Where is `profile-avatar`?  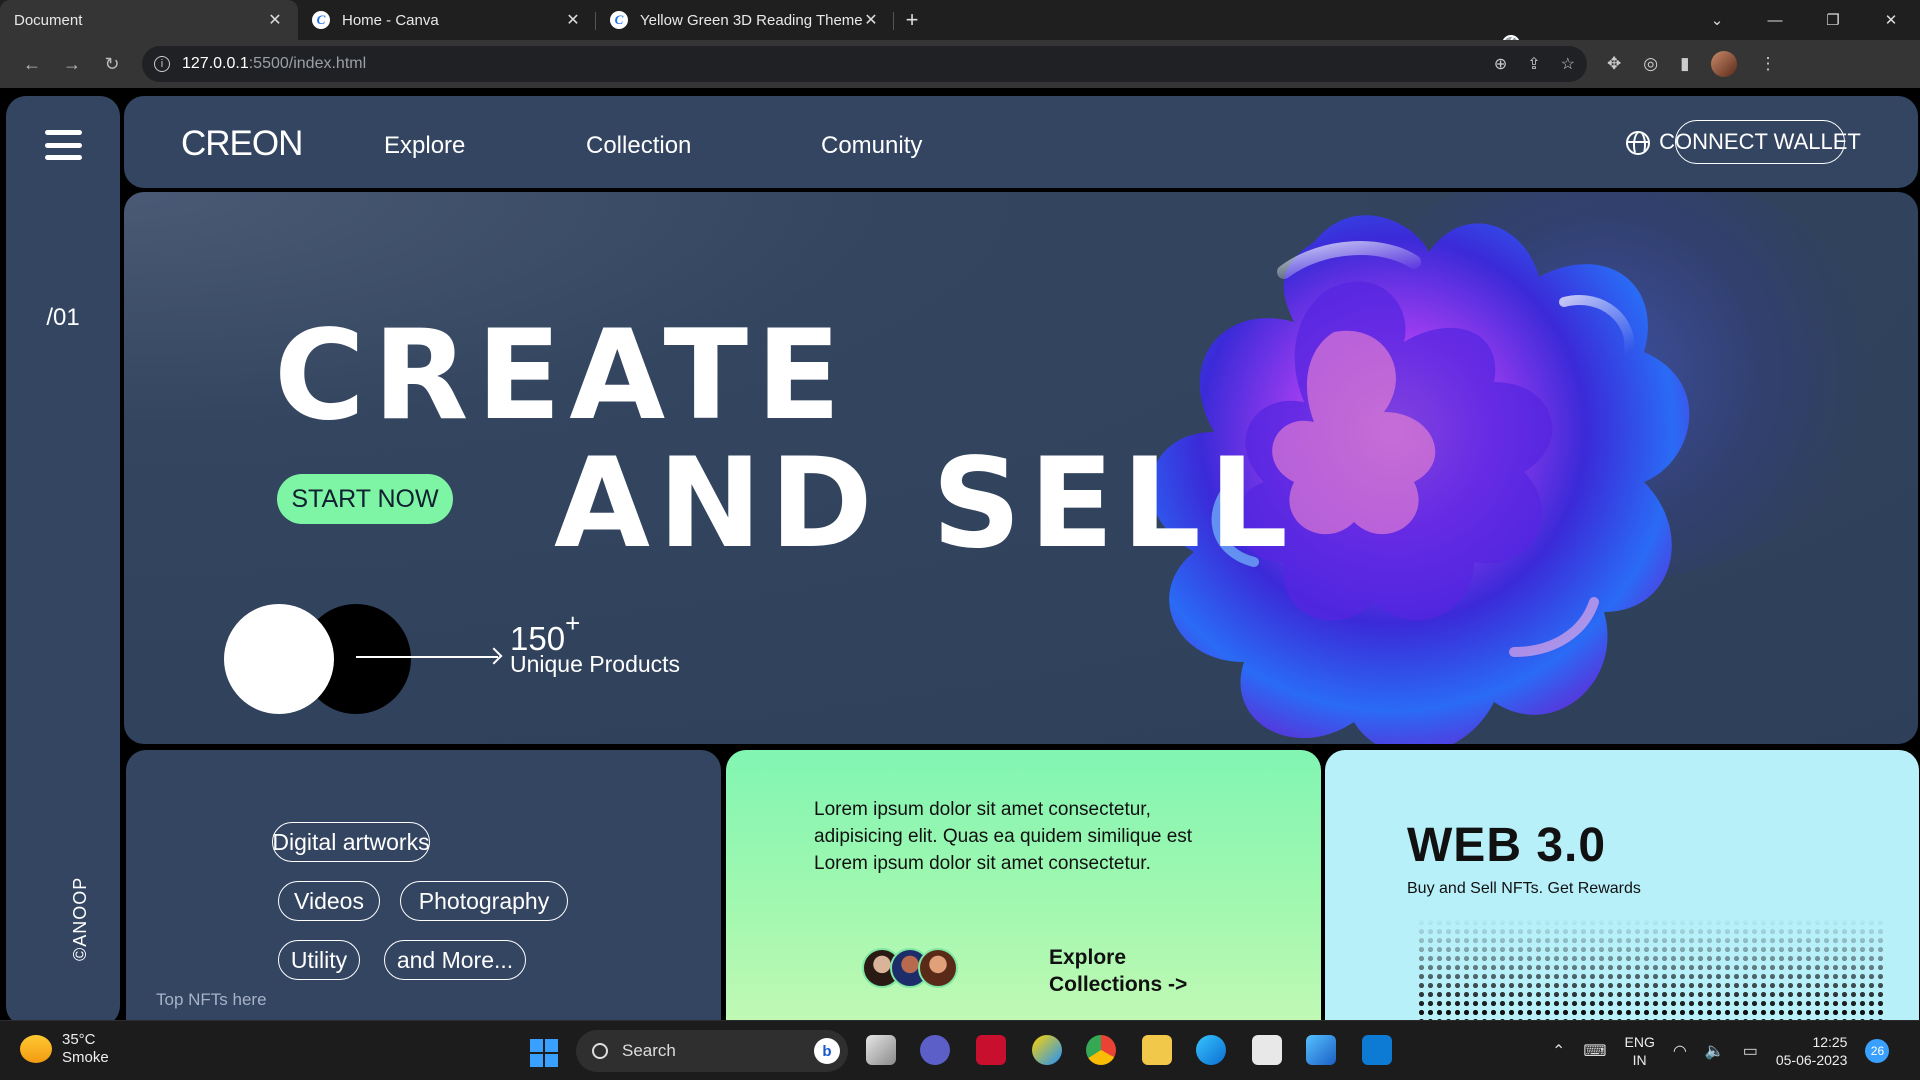 profile-avatar is located at coordinates (1724, 64).